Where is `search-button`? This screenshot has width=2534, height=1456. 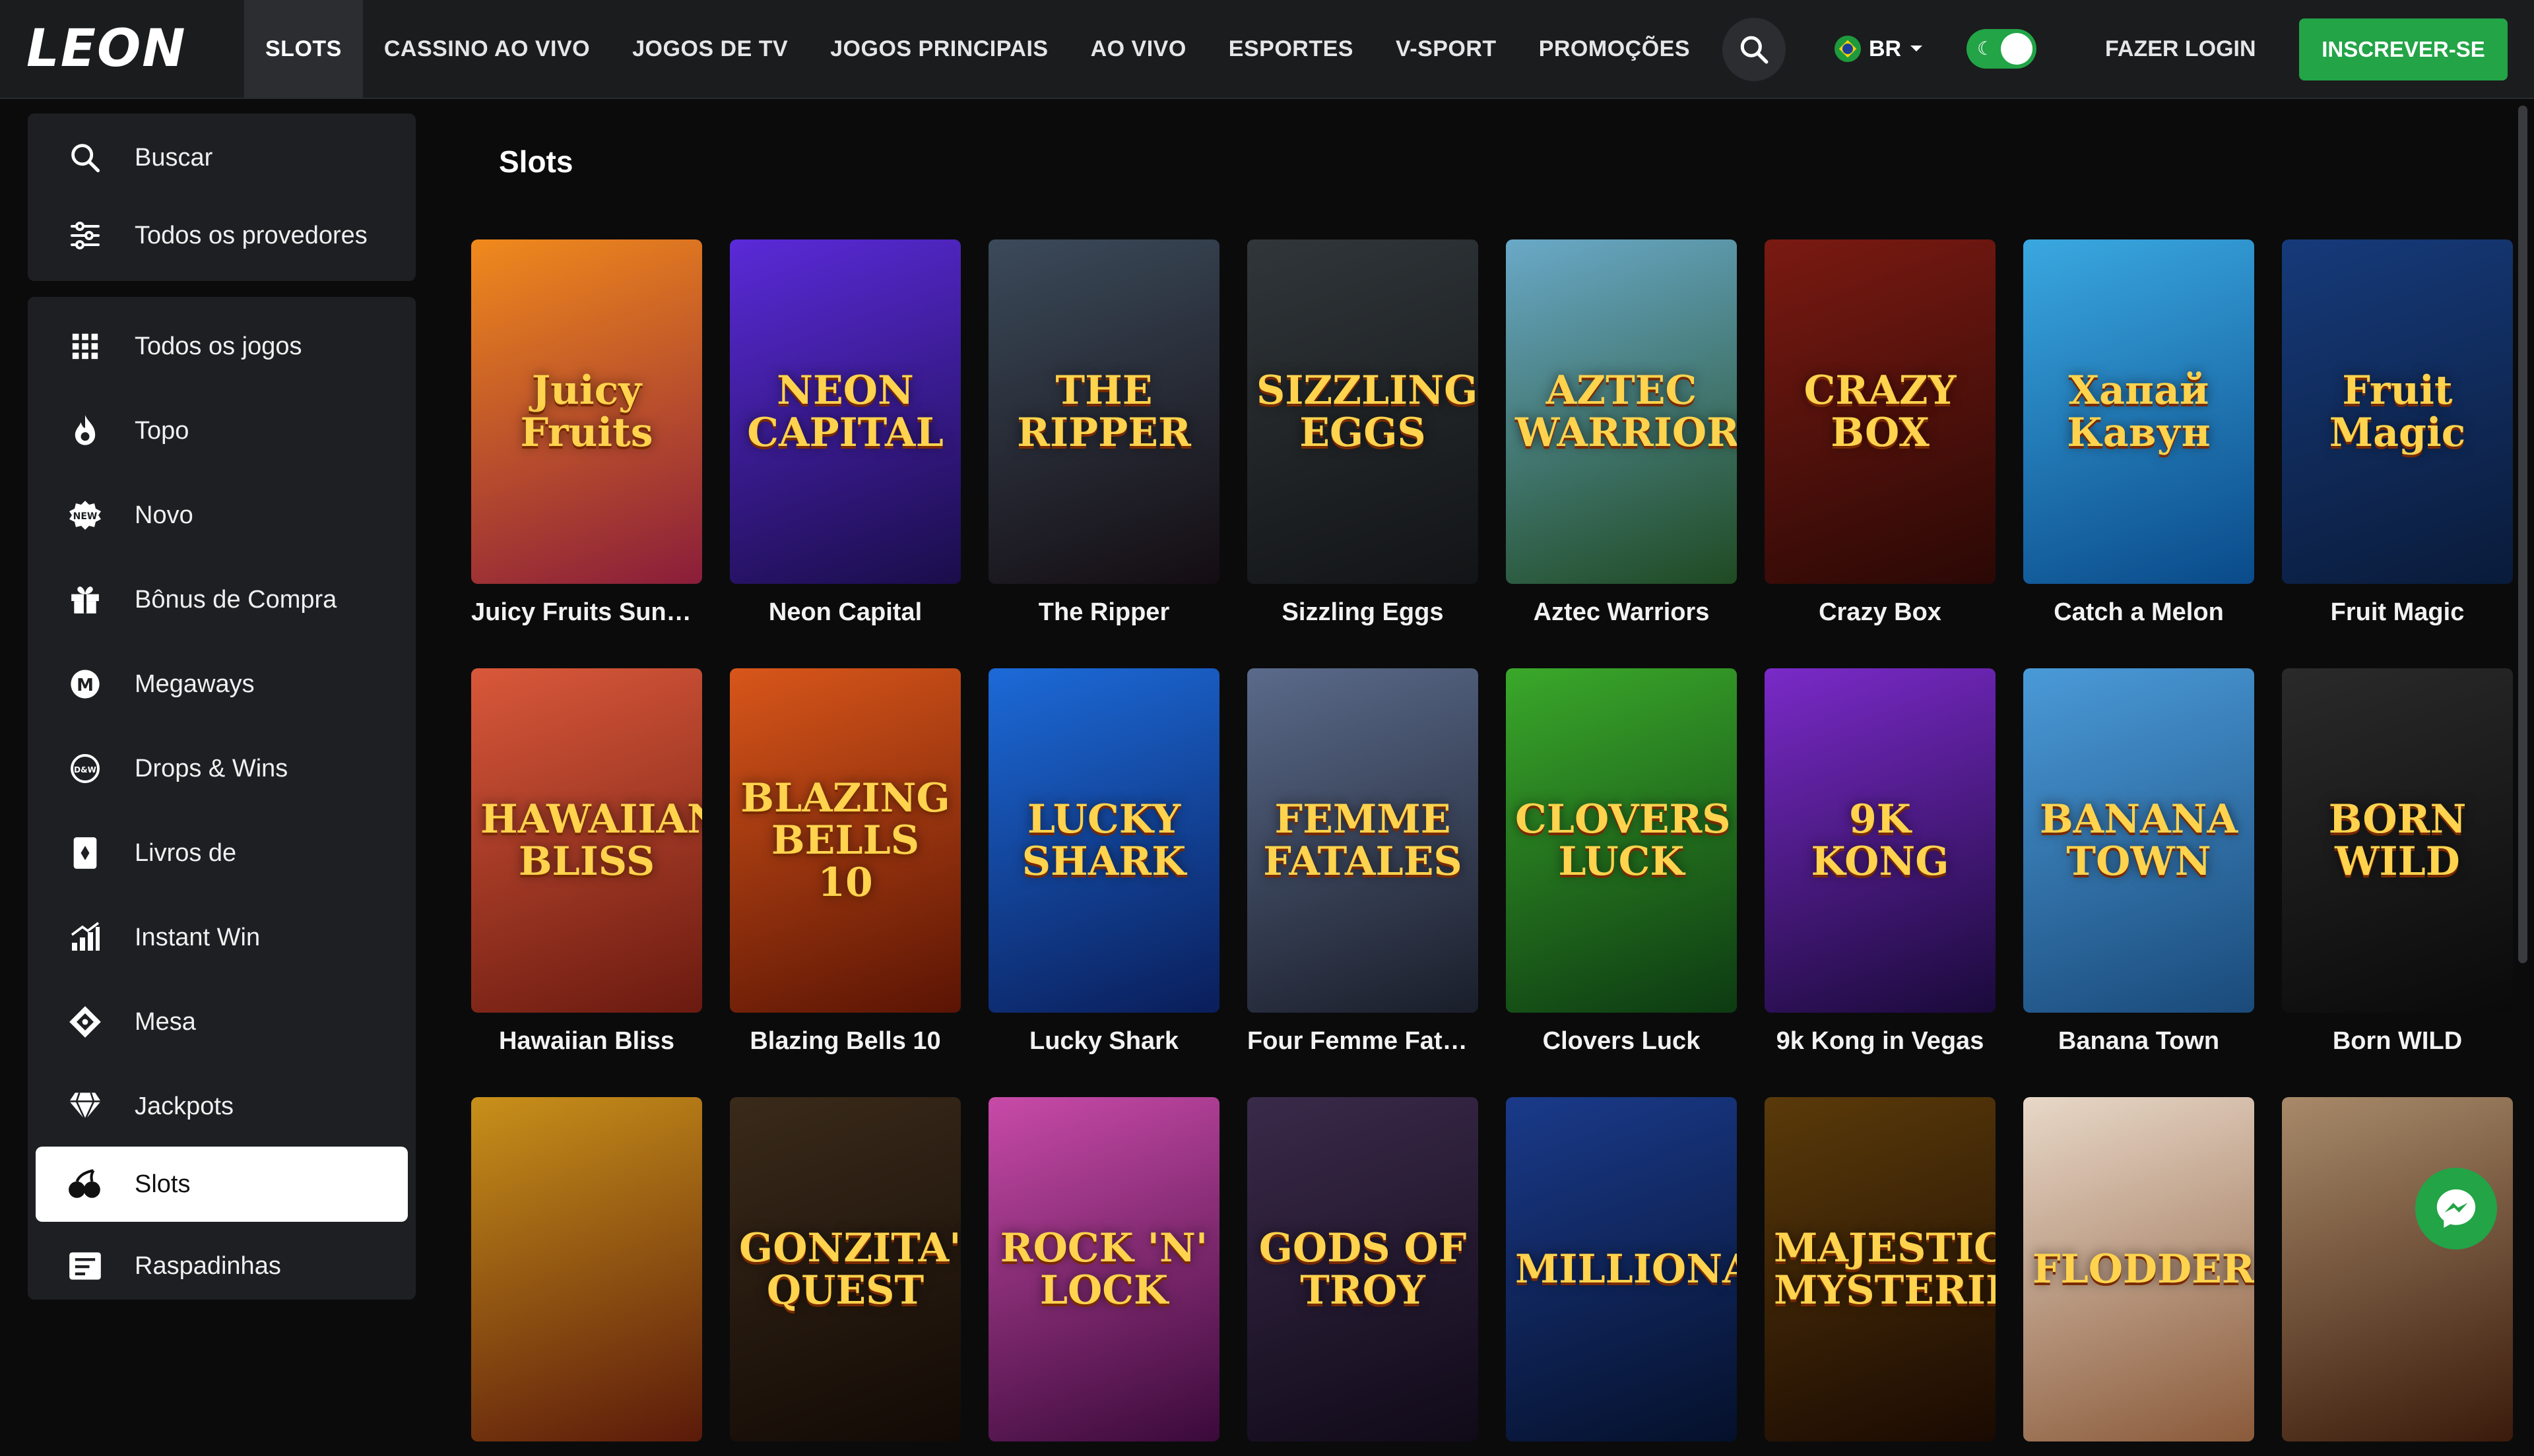
search-button is located at coordinates (1754, 49).